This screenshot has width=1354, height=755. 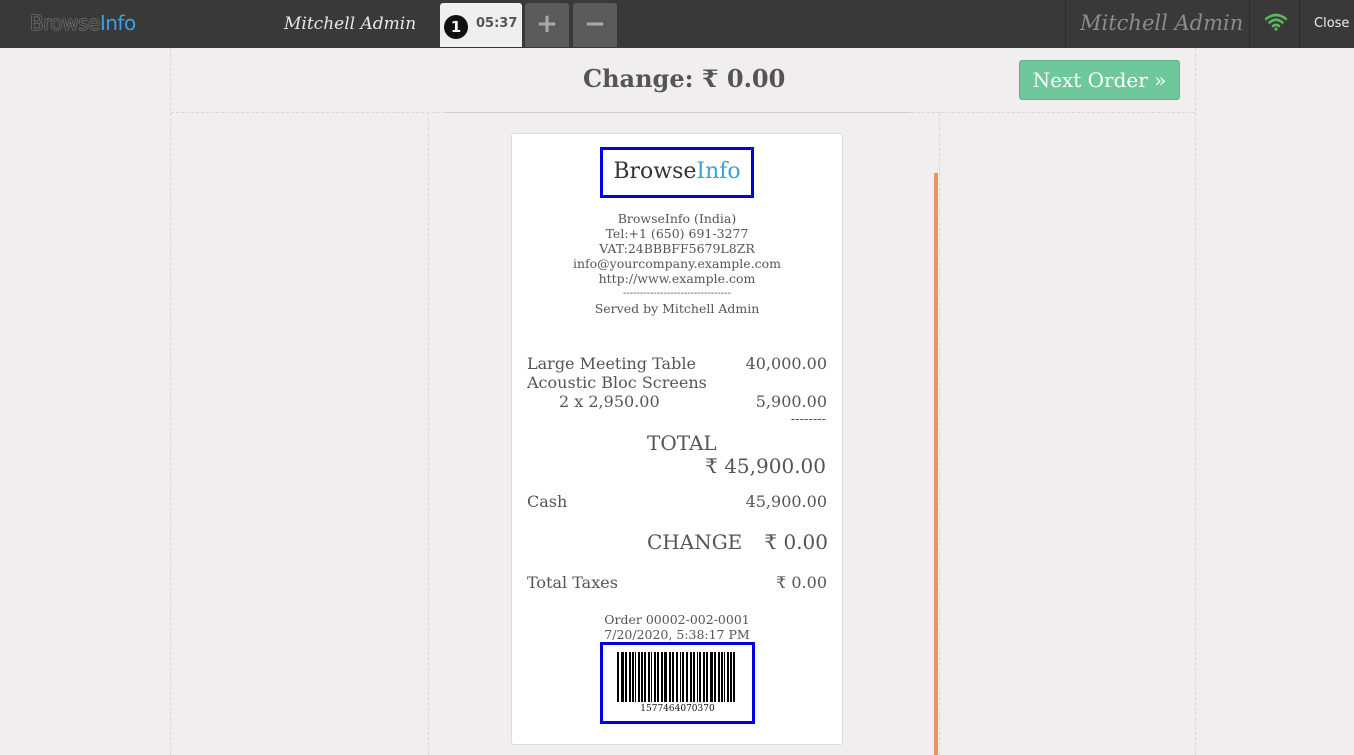 What do you see at coordinates (1276, 22) in the screenshot?
I see `wifi-icon` at bounding box center [1276, 22].